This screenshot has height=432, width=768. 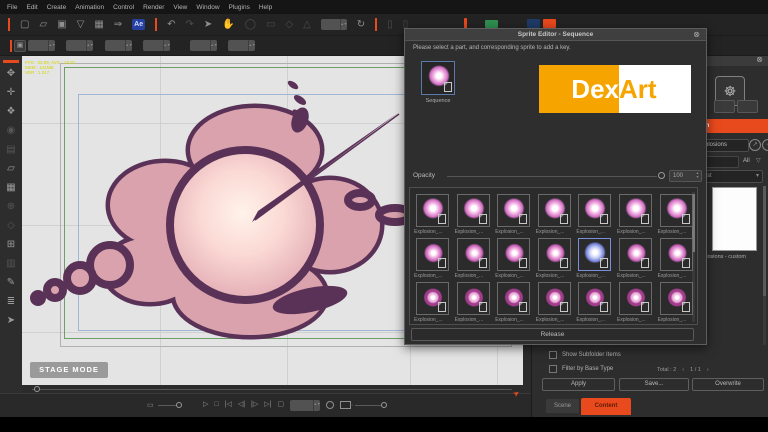 What do you see at coordinates (41, 45) in the screenshot?
I see `transform-field-1: ▲▼` at bounding box center [41, 45].